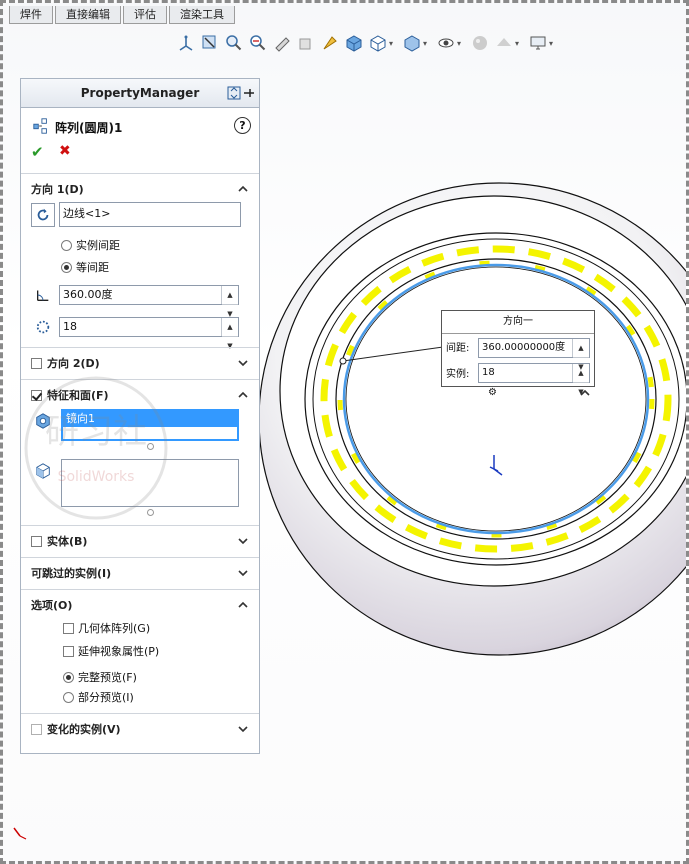 The image size is (689, 864). I want to click on instances-input: 18 ▲ ▼, so click(149, 333).